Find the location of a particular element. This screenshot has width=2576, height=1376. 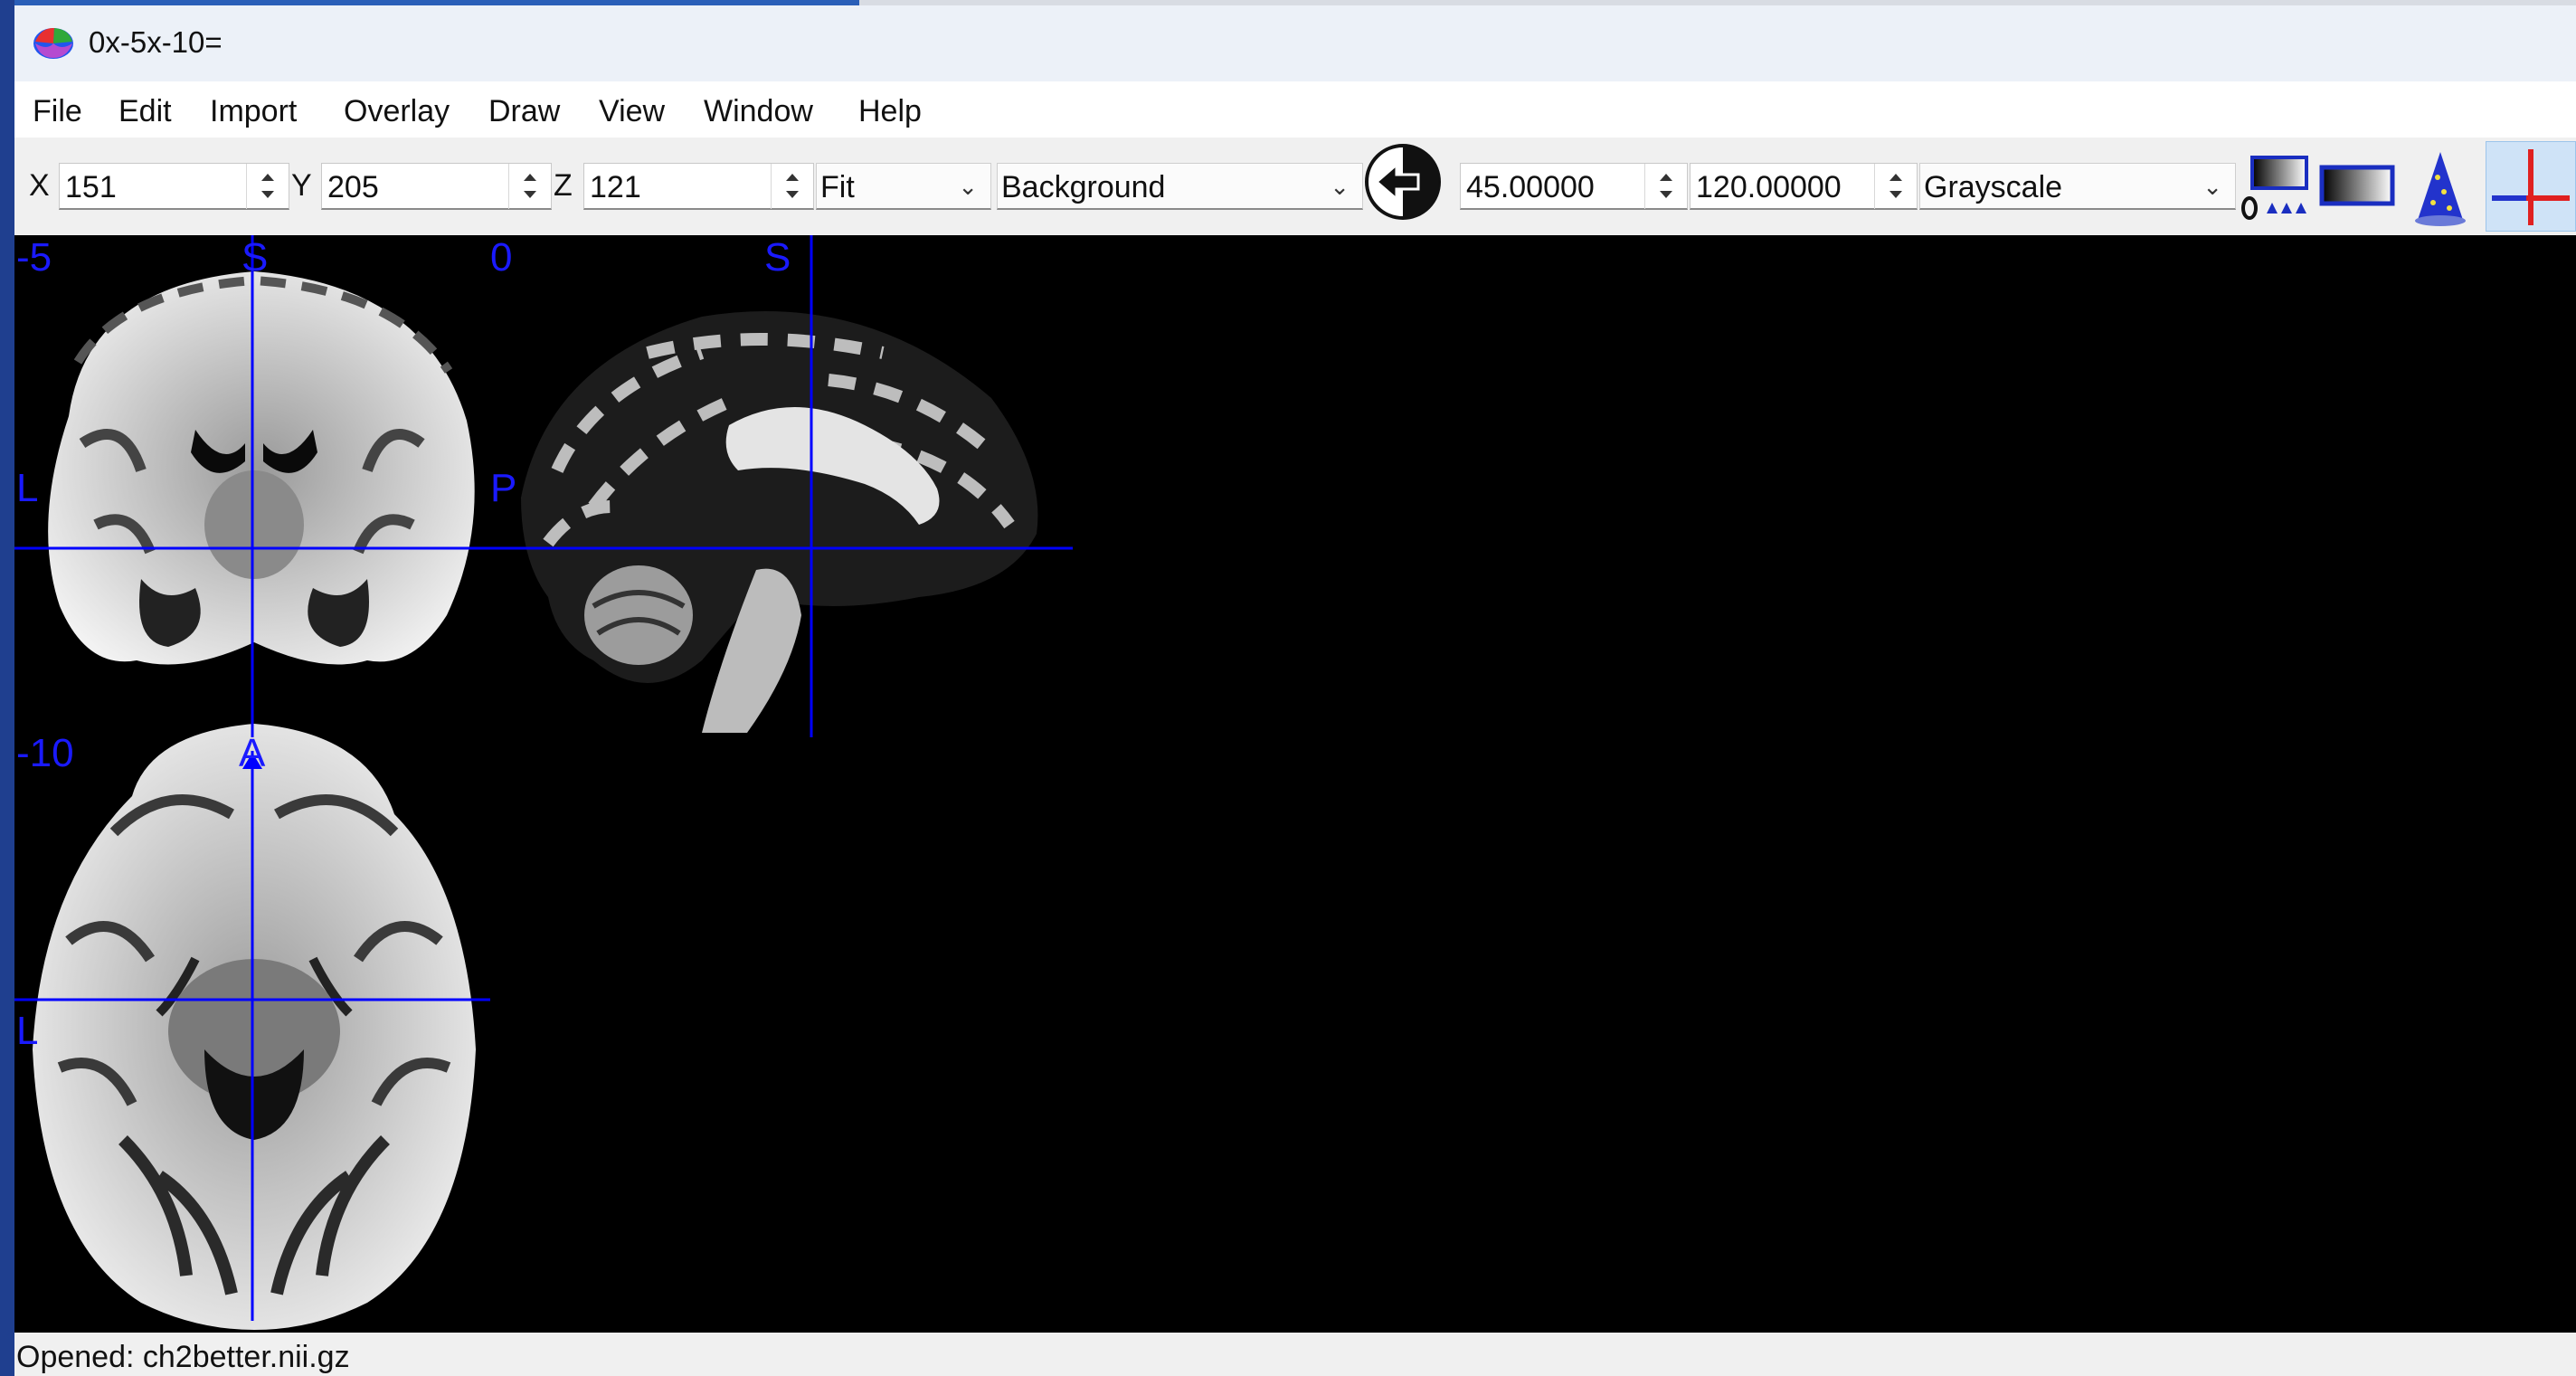

sagittal-left-label: P is located at coordinates (504, 488).